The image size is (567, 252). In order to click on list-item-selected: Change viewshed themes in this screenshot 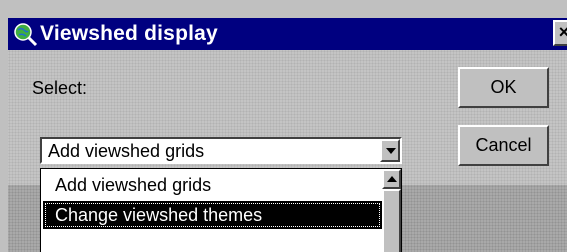, I will do `click(212, 215)`.